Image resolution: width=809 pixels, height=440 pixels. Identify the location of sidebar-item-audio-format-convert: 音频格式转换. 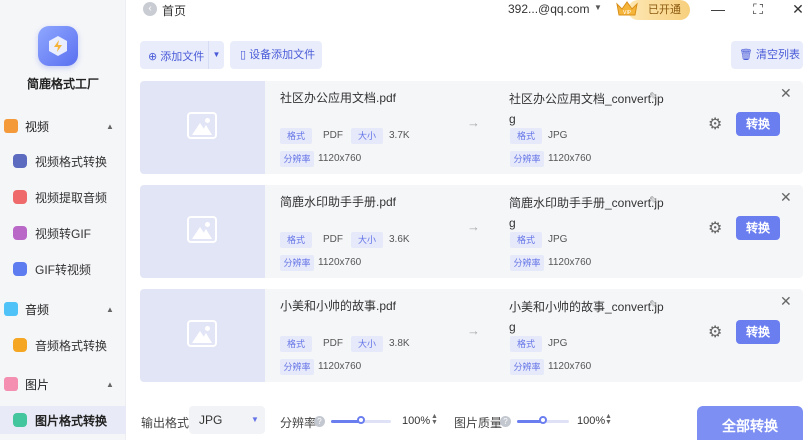
(63, 345).